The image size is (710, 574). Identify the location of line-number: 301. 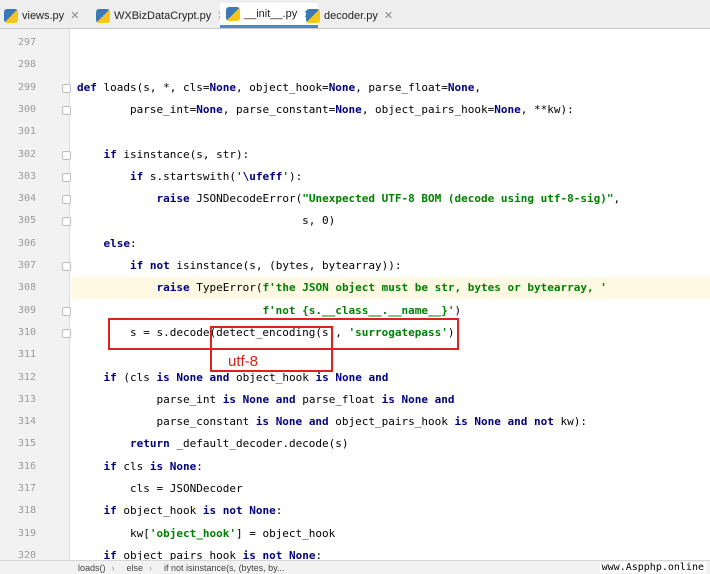
(26, 132).